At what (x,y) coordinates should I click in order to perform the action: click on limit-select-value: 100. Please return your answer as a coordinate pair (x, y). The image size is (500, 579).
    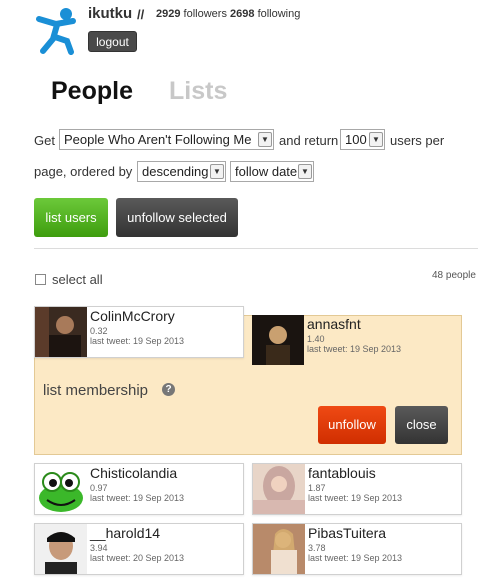
    Looking at the image, I should click on (356, 139).